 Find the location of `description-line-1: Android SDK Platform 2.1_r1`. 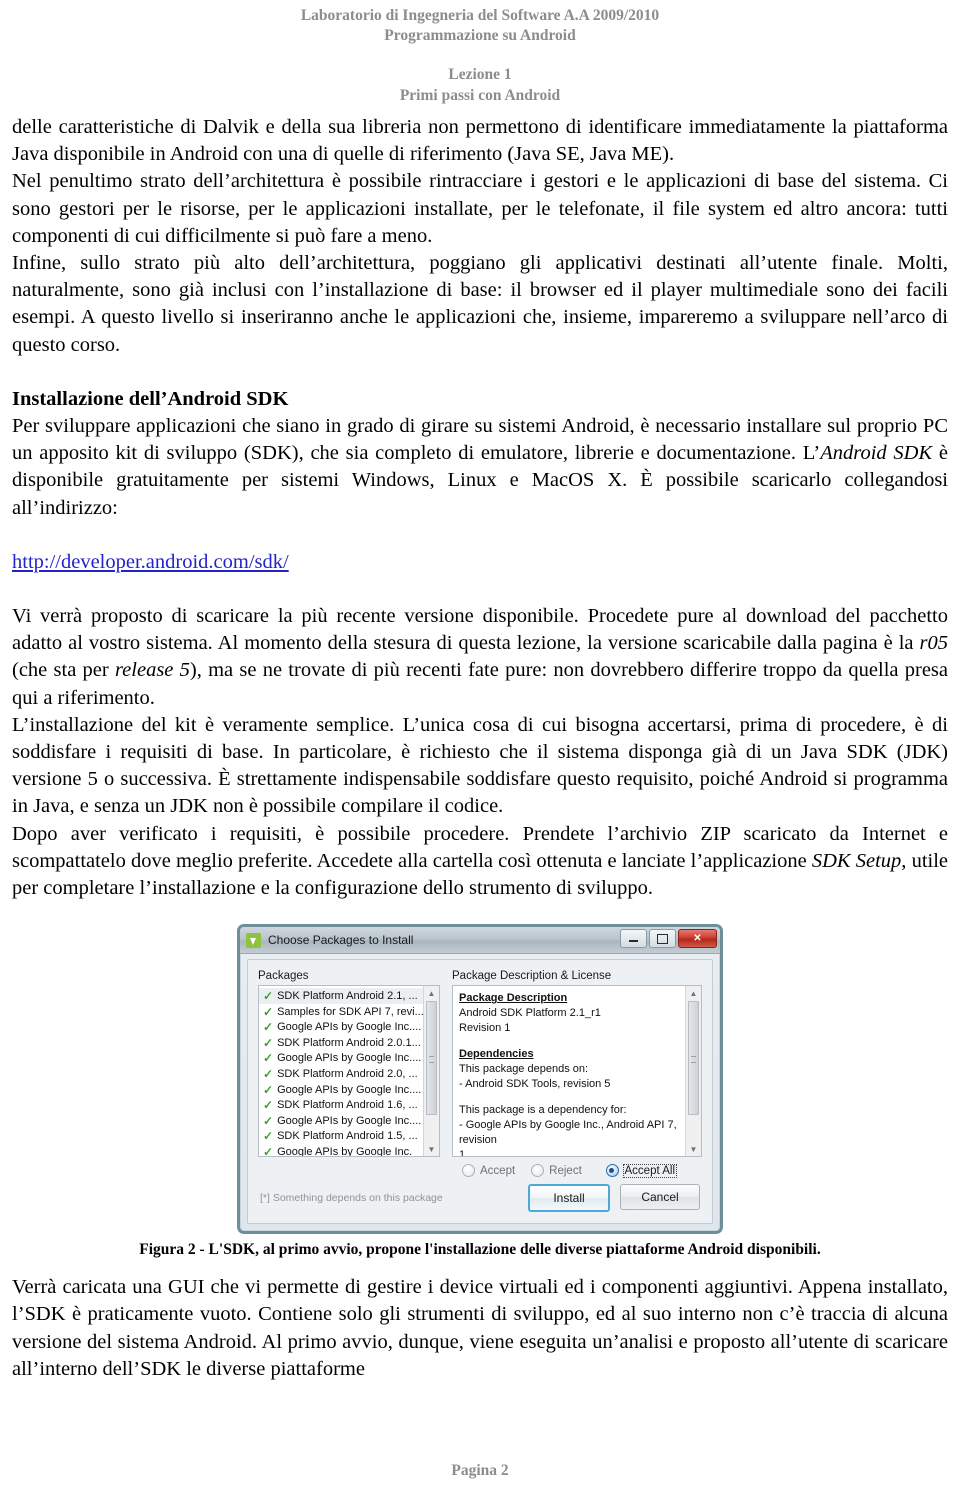

description-line-1: Android SDK Platform 2.1_r1 is located at coordinates (530, 1013).